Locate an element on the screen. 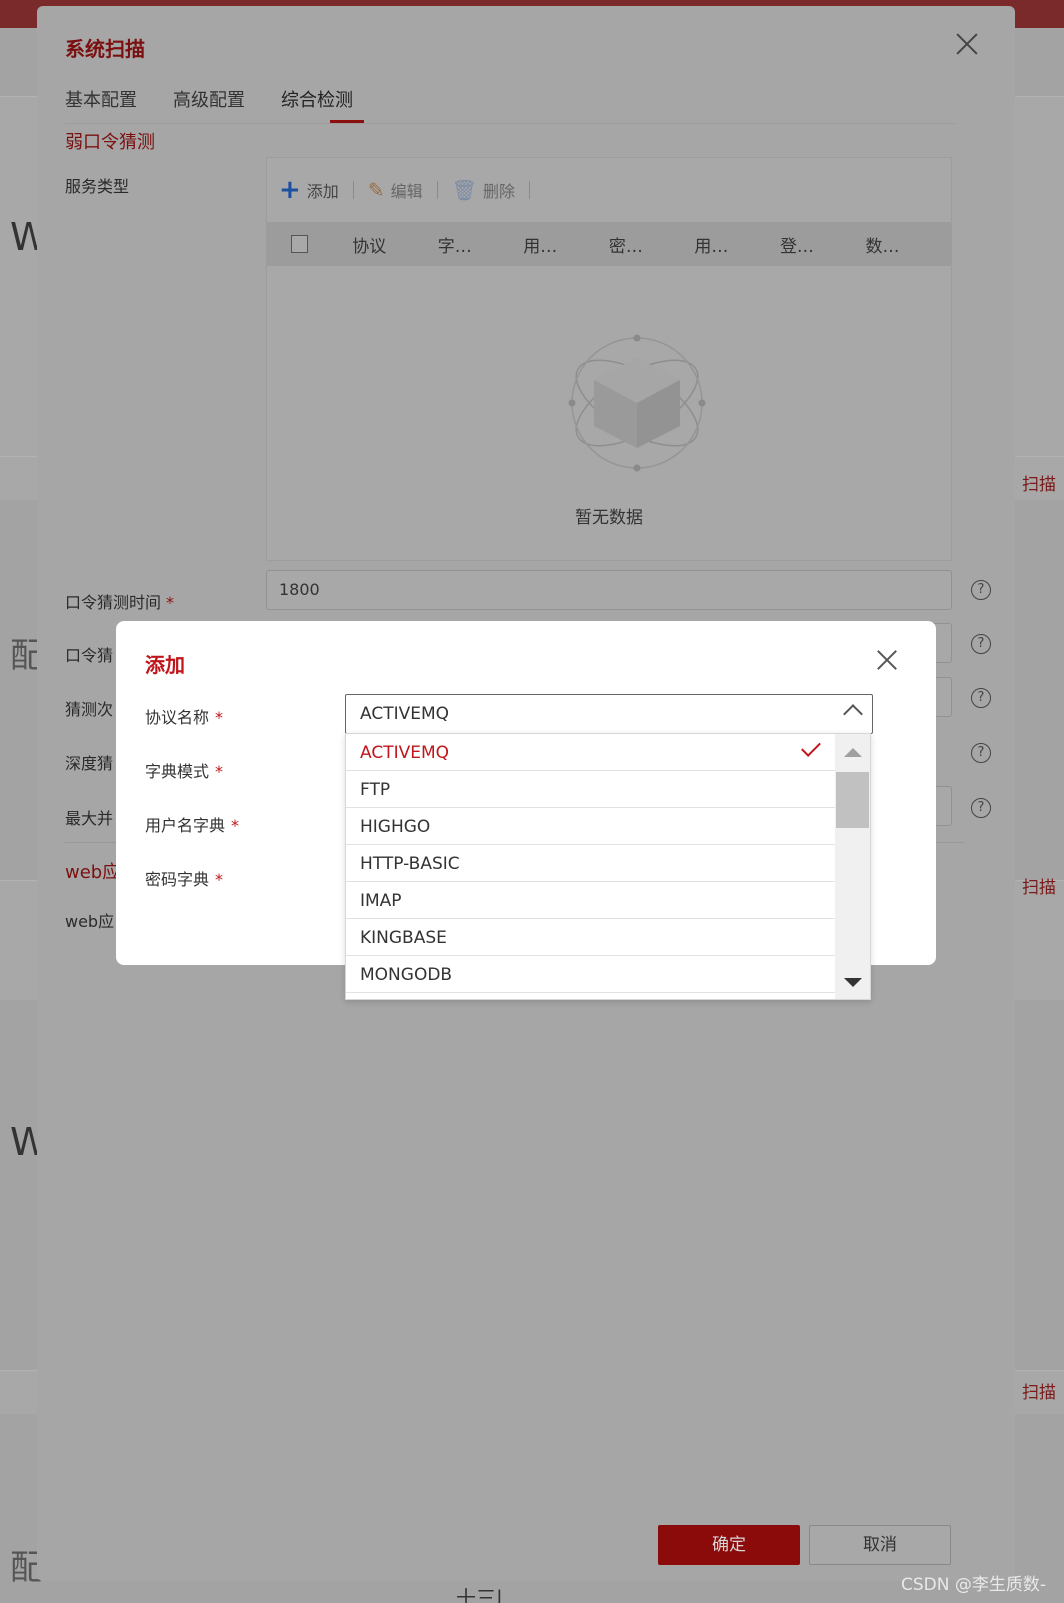 The image size is (1064, 1603). option-label: HTTP-BASIC is located at coordinates (410, 864).